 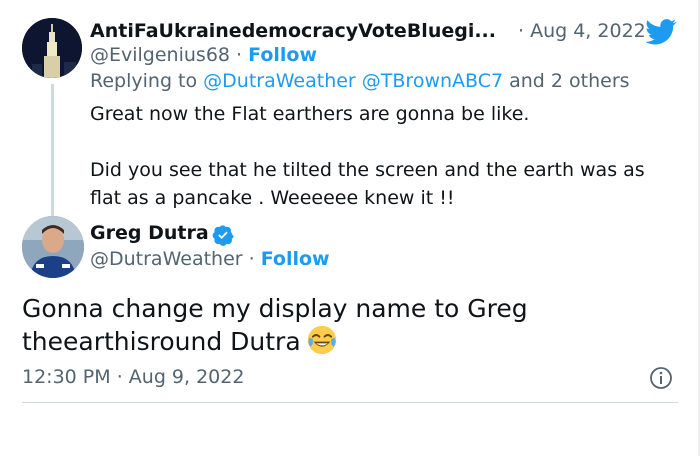 What do you see at coordinates (53, 247) in the screenshot?
I see `avatar-greg-dutra` at bounding box center [53, 247].